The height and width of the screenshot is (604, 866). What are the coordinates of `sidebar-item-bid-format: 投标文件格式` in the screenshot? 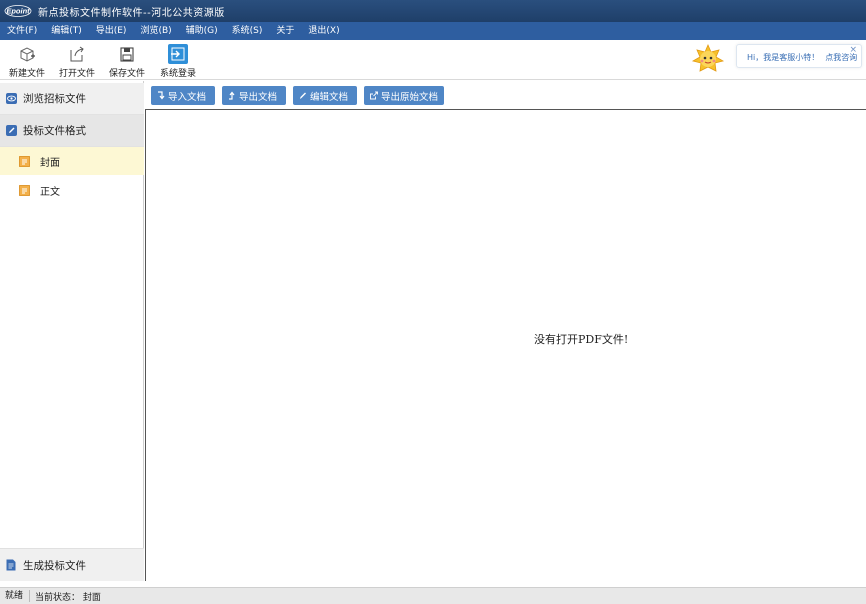 It's located at (72, 131).